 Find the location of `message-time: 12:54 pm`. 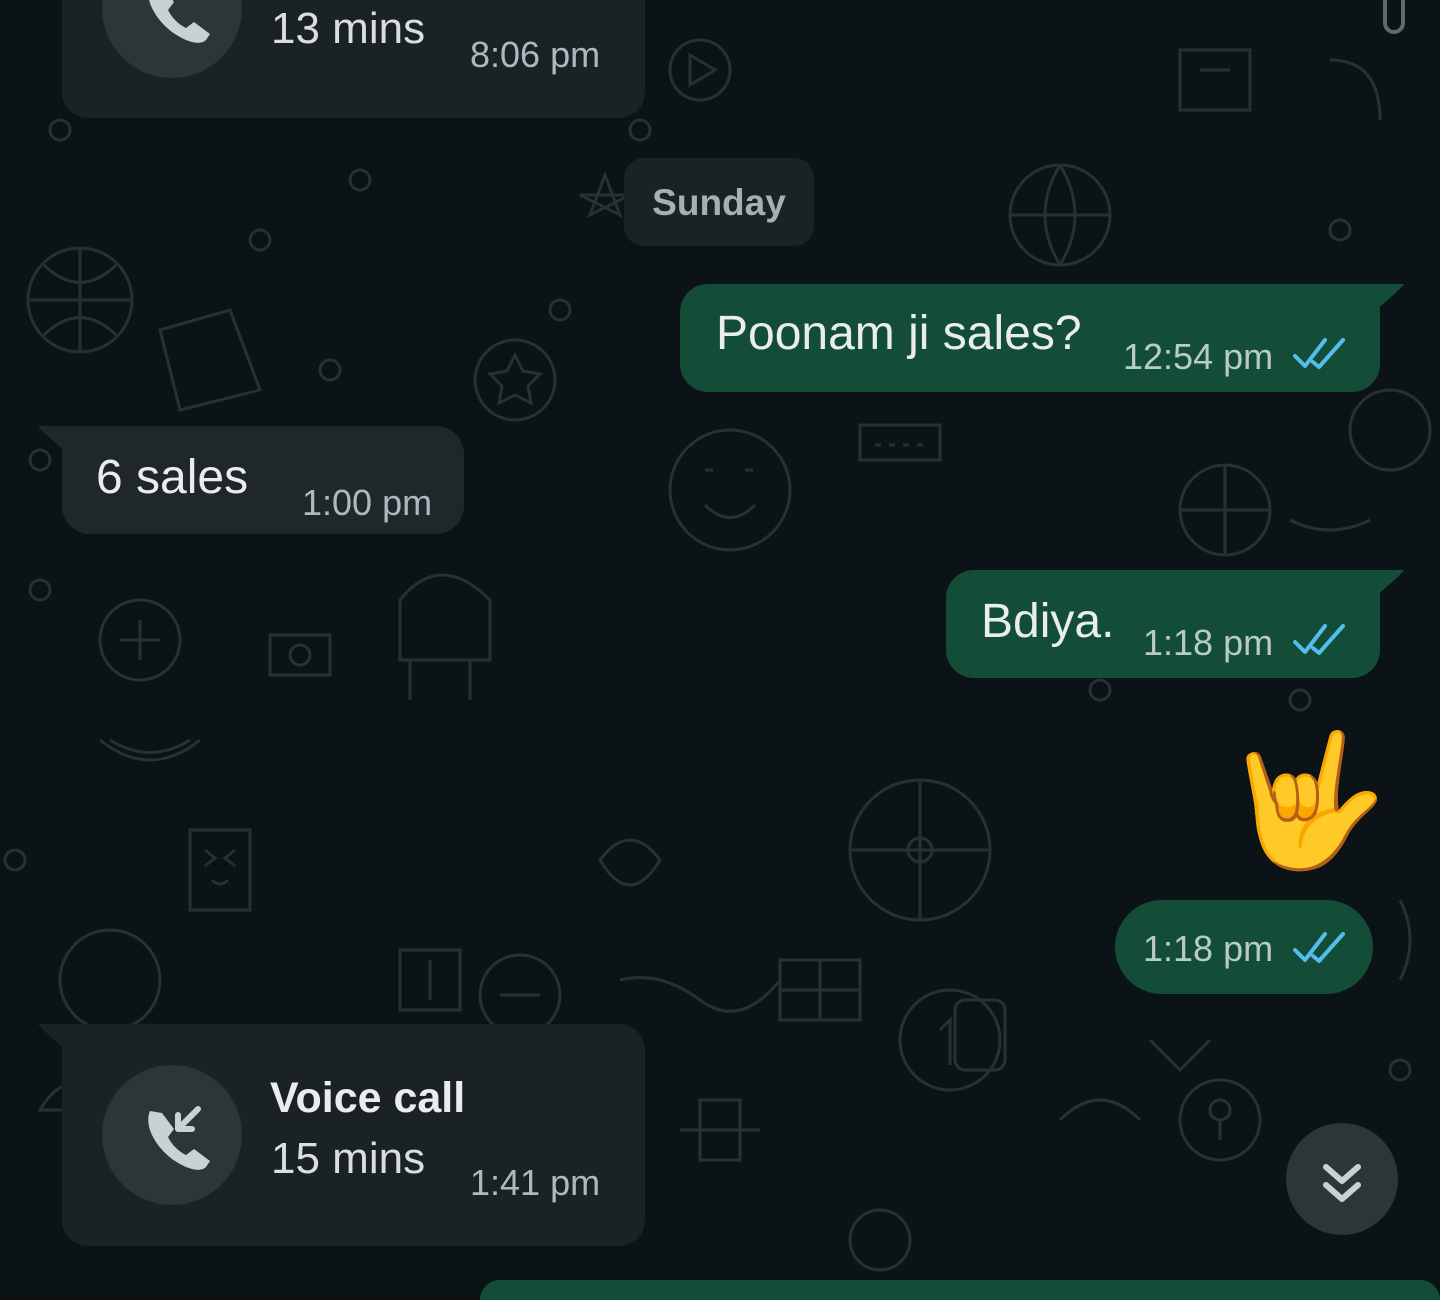

message-time: 12:54 pm is located at coordinates (1198, 356).